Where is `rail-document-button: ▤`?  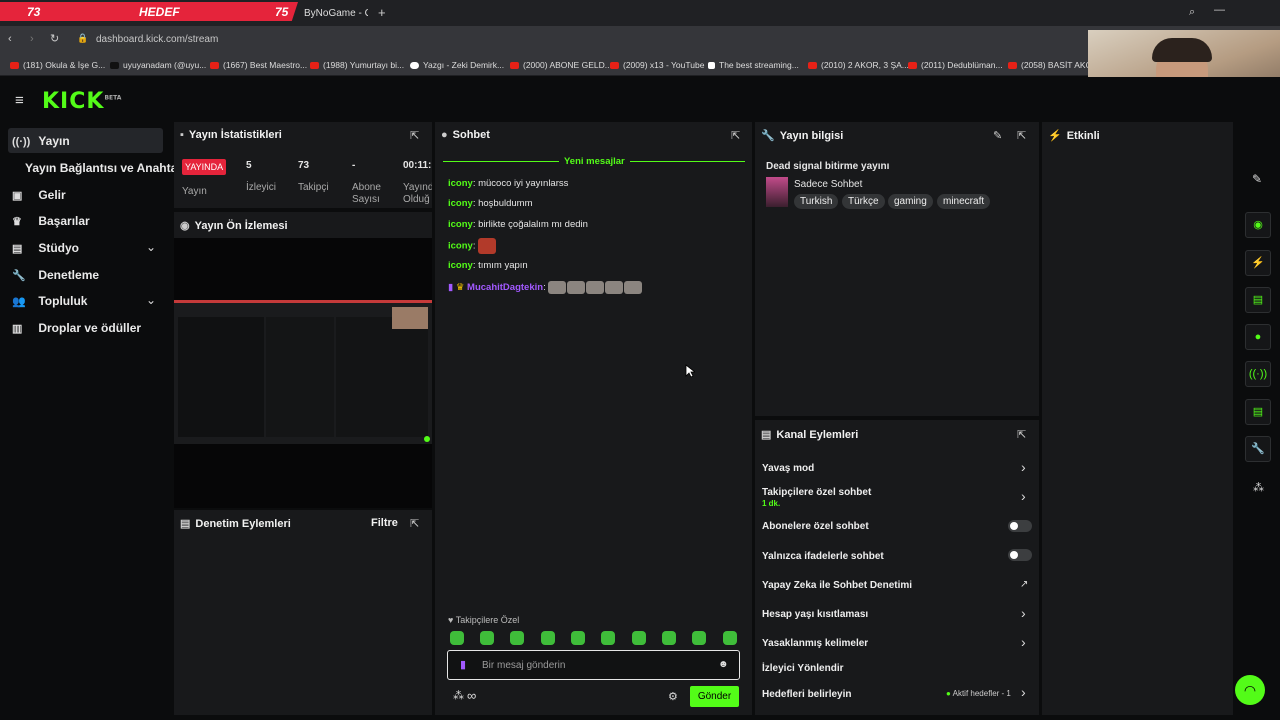
rail-document-button: ▤ is located at coordinates (1258, 300).